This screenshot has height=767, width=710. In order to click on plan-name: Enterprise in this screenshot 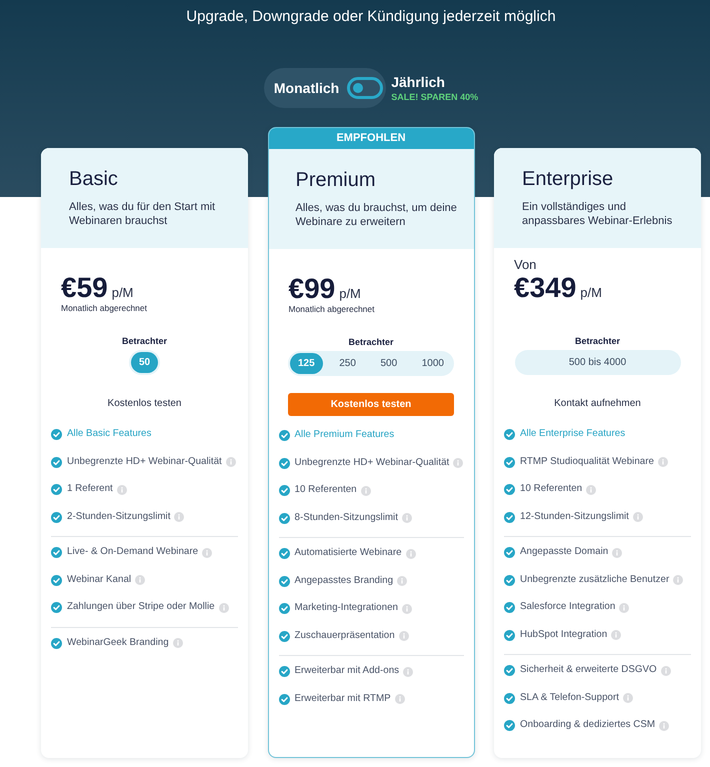, I will do `click(568, 179)`.